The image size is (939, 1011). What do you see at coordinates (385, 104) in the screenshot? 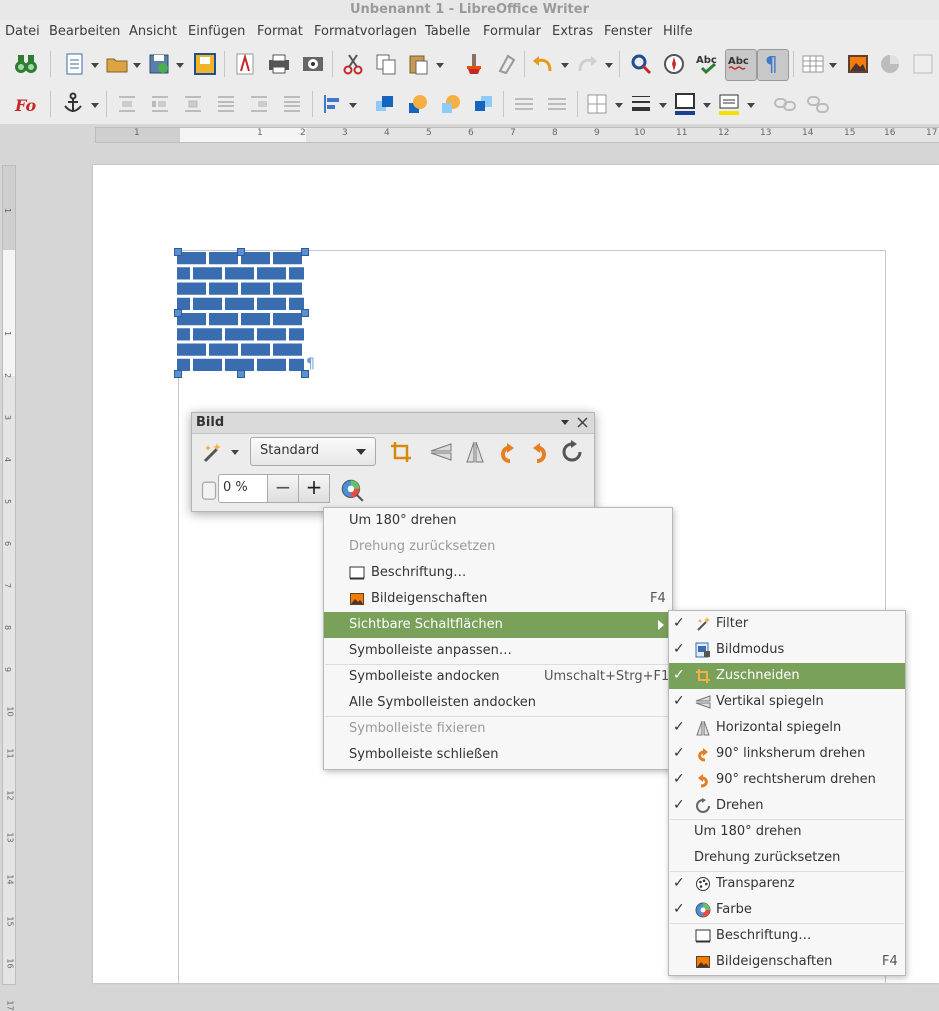
I see `bring-to-front-icon` at bounding box center [385, 104].